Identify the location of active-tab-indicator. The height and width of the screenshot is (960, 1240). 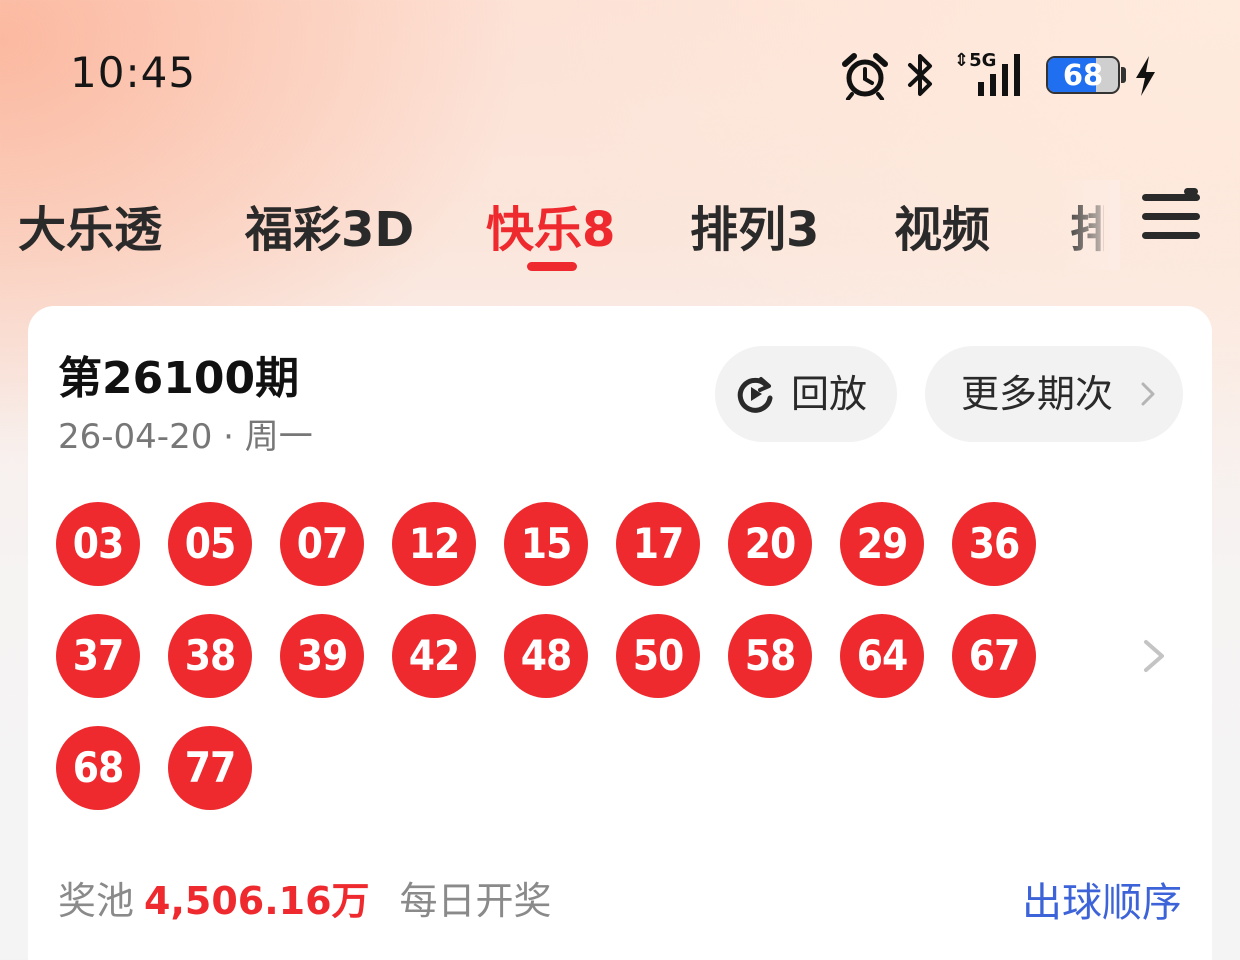
(552, 266).